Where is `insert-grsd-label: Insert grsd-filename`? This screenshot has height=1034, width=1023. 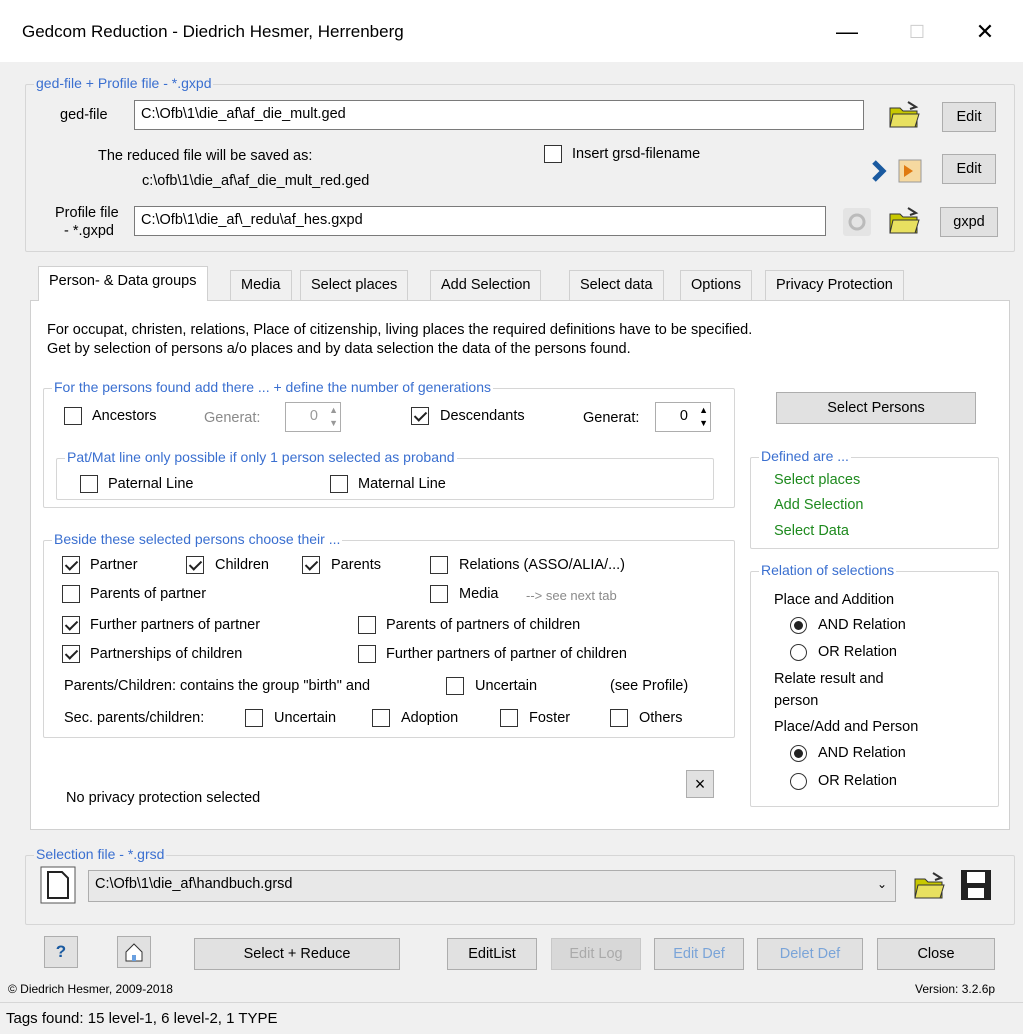
insert-grsd-label: Insert grsd-filename is located at coordinates (636, 154).